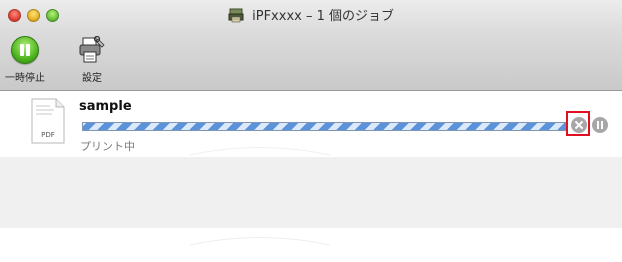  Describe the element at coordinates (48, 121) in the screenshot. I see `pdf-document-icon: PDF` at that location.